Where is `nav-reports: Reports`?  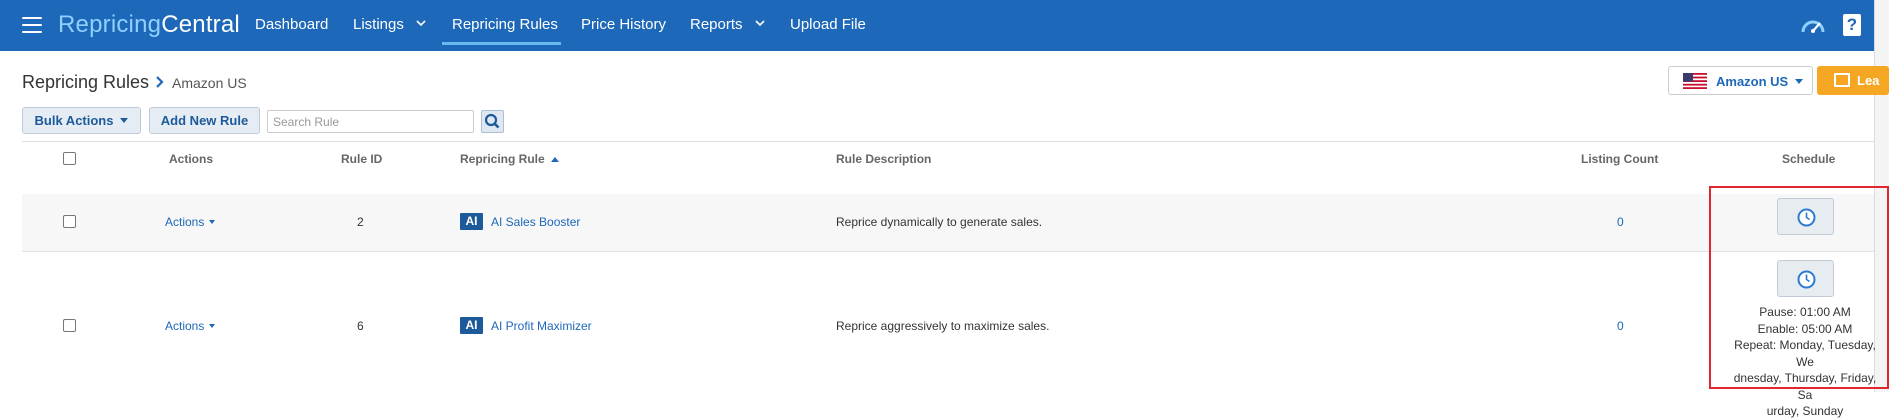
nav-reports: Reports is located at coordinates (727, 24).